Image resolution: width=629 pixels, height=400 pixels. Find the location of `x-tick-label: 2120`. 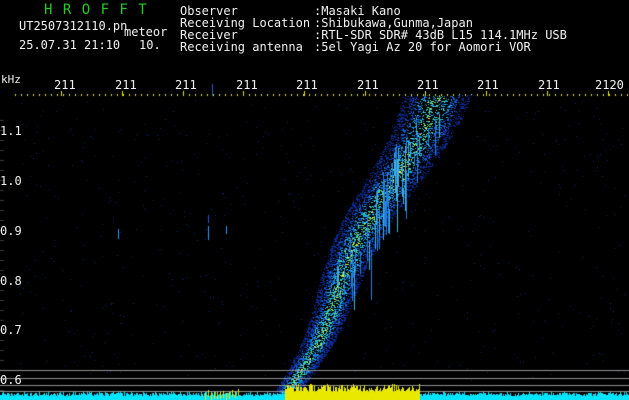

x-tick-label: 2120 is located at coordinates (609, 85).